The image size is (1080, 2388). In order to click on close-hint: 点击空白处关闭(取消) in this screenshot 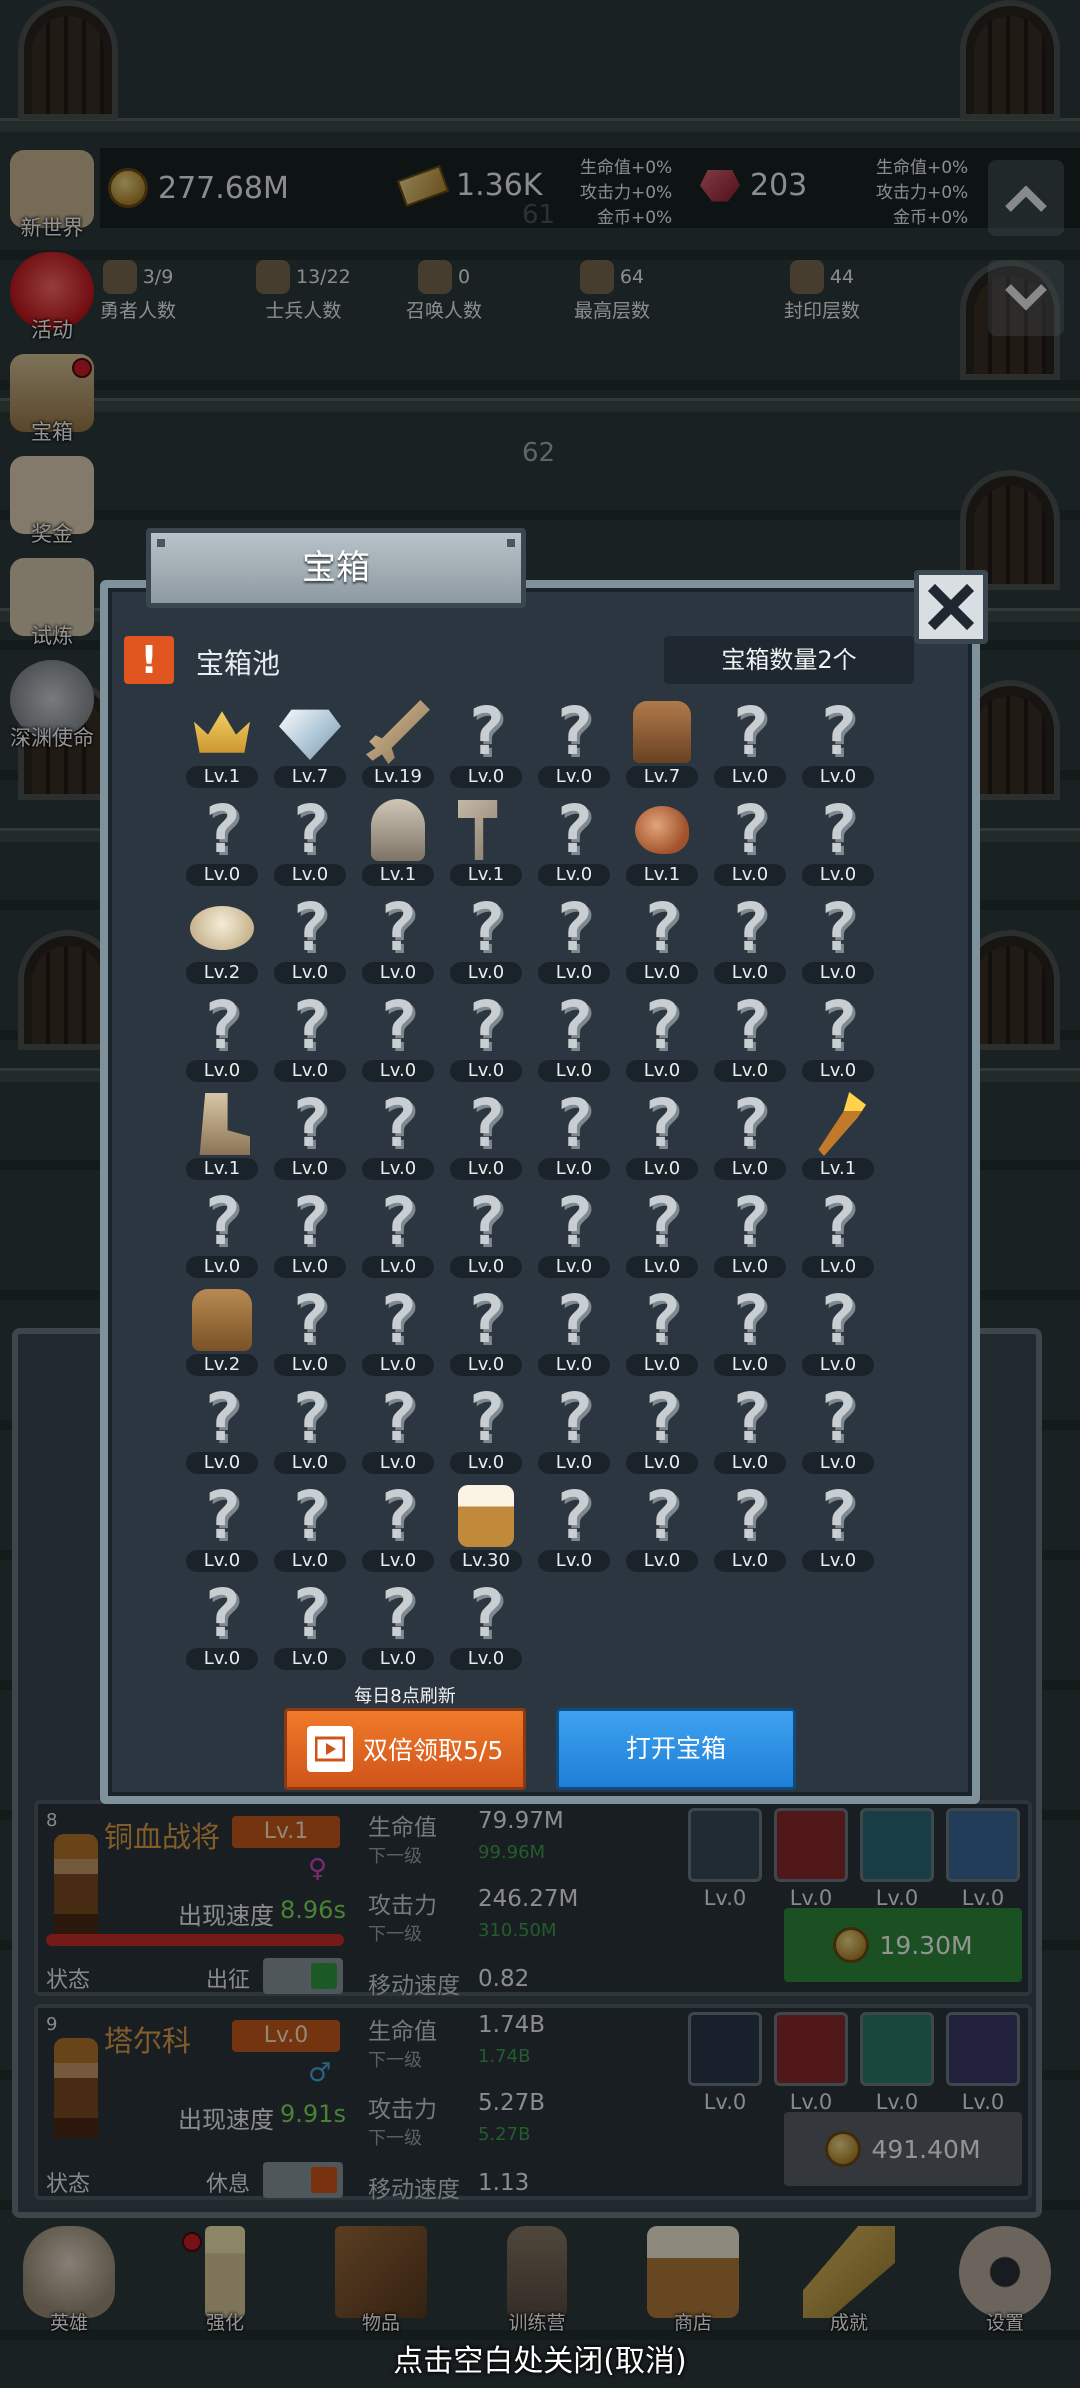, I will do `click(540, 2358)`.